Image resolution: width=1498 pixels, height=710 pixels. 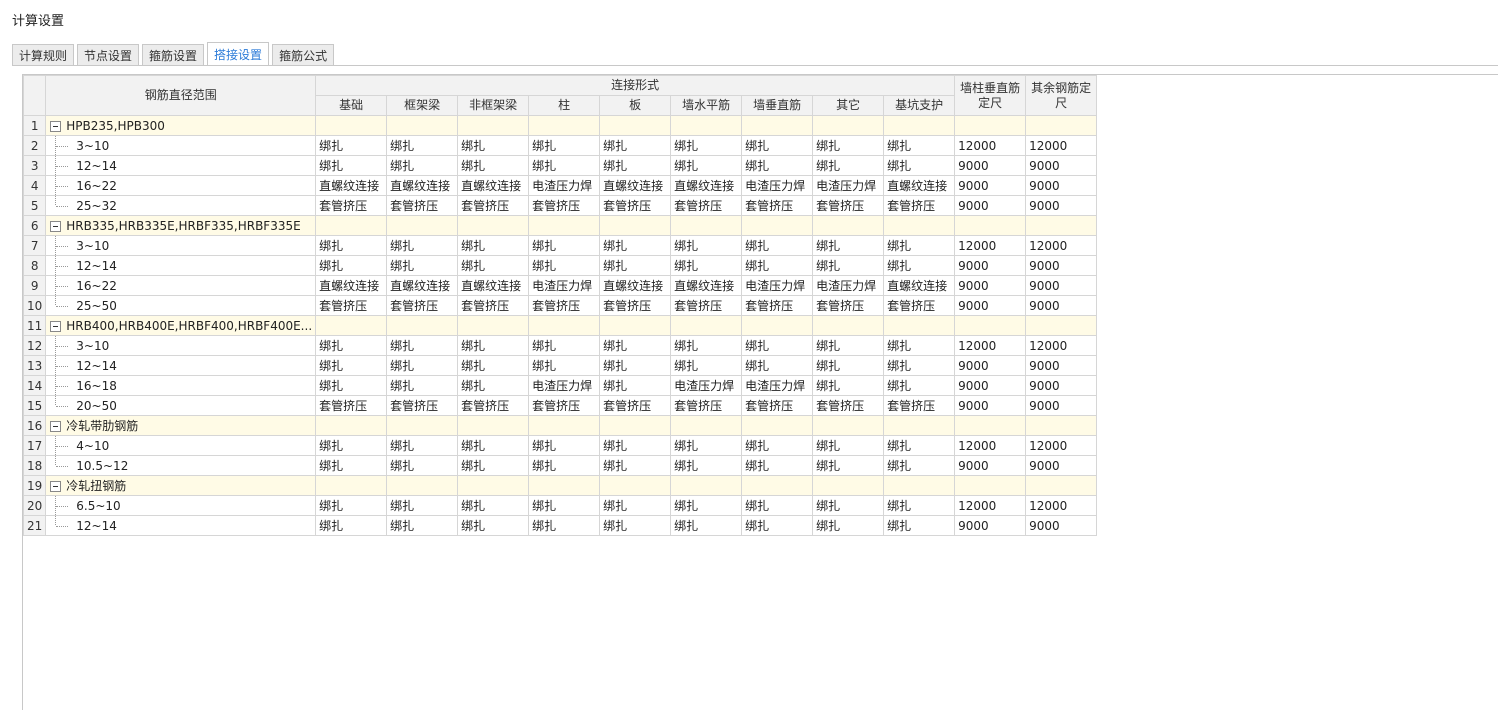 What do you see at coordinates (560, 225) in the screenshot?
I see `group-row: 6 HRB335,HRB335E,HRBF335,HRBF335E` at bounding box center [560, 225].